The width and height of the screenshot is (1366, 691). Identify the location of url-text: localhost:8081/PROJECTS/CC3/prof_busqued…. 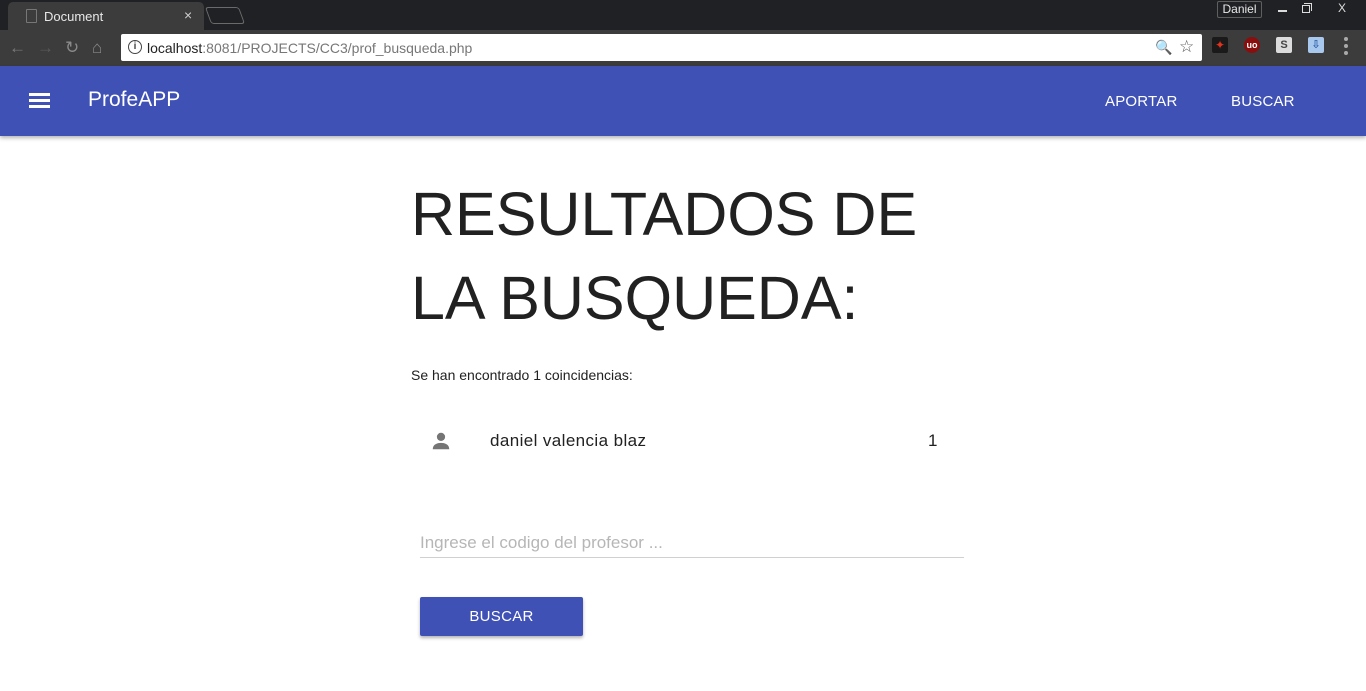
(309, 48).